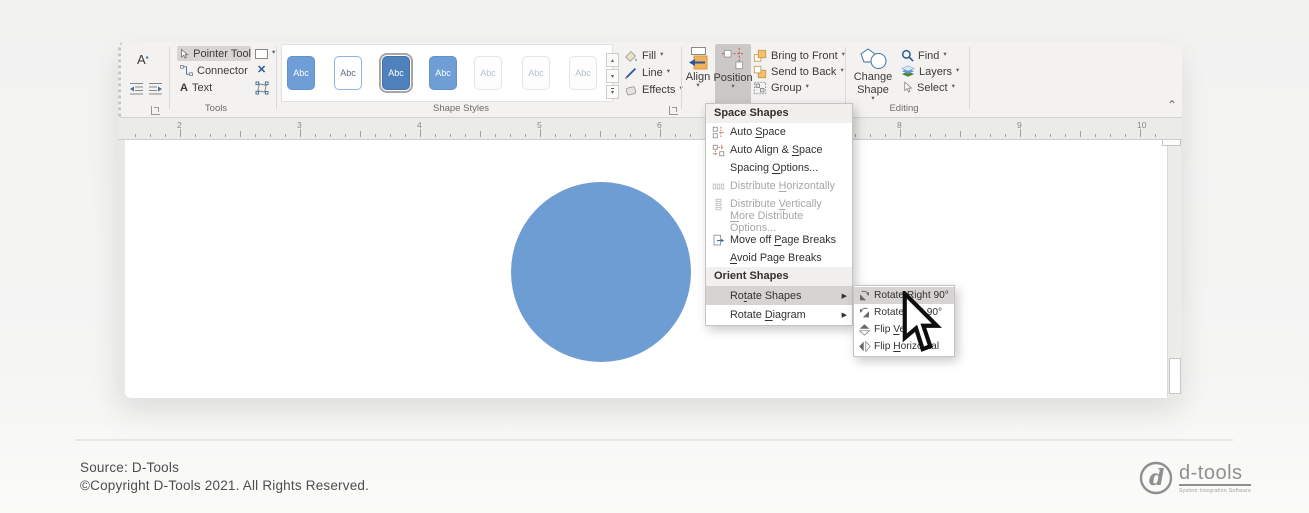 This screenshot has width=1309, height=513. What do you see at coordinates (643, 55) in the screenshot?
I see `fill-button: Fill ▾` at bounding box center [643, 55].